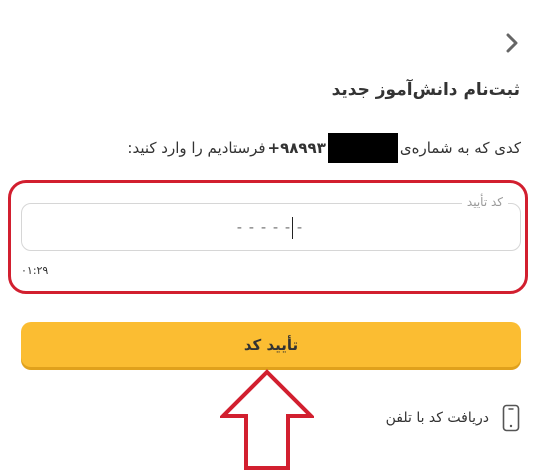 The height and width of the screenshot is (471, 543). I want to click on phone-prefix: +۹۸۹۹۳, so click(296, 148).